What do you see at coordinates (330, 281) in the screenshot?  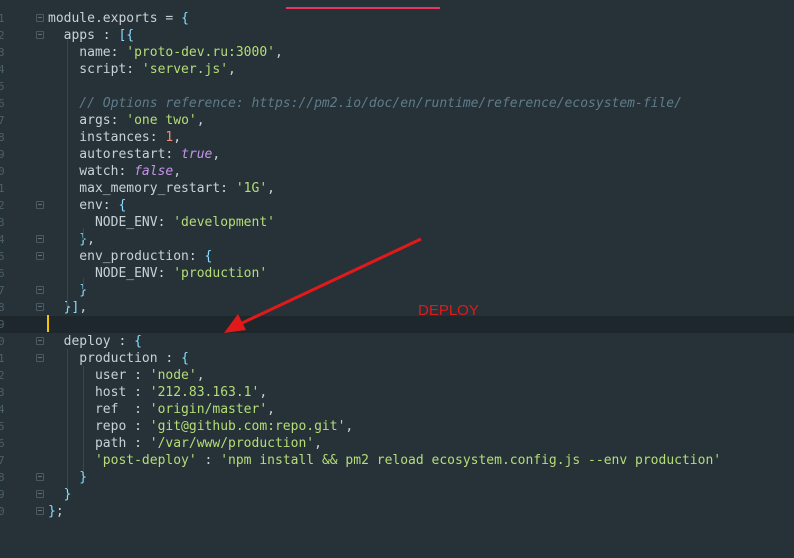 I see `arrow-shaft` at bounding box center [330, 281].